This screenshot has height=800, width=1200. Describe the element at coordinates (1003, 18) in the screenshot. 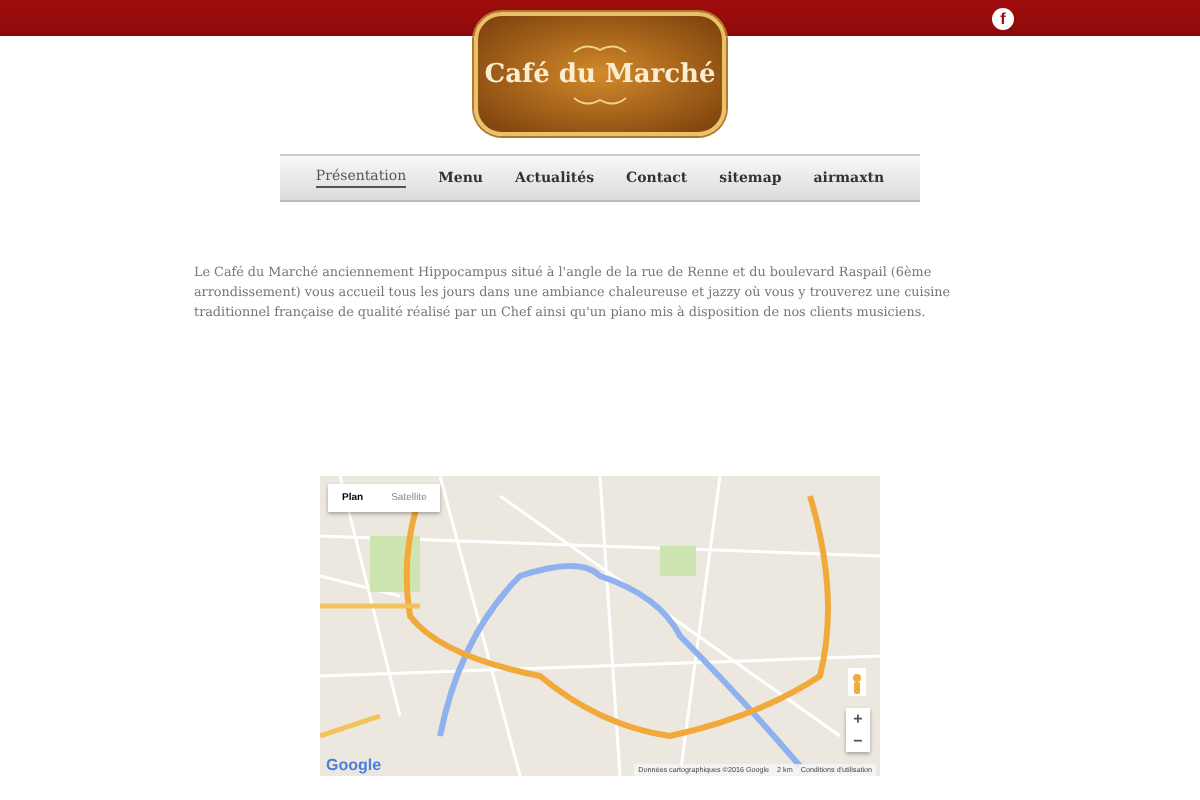

I see `facebook-icon: f` at that location.